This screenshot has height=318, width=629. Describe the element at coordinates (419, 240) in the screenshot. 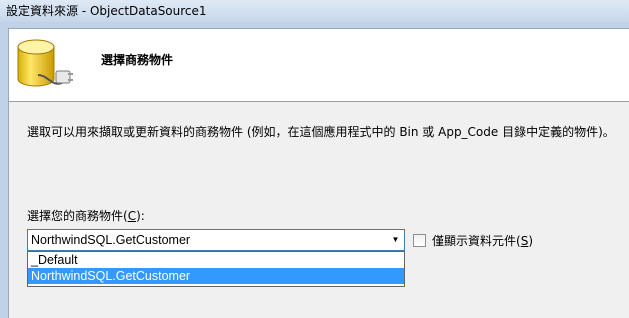

I see `data-components-only-checkbox` at that location.